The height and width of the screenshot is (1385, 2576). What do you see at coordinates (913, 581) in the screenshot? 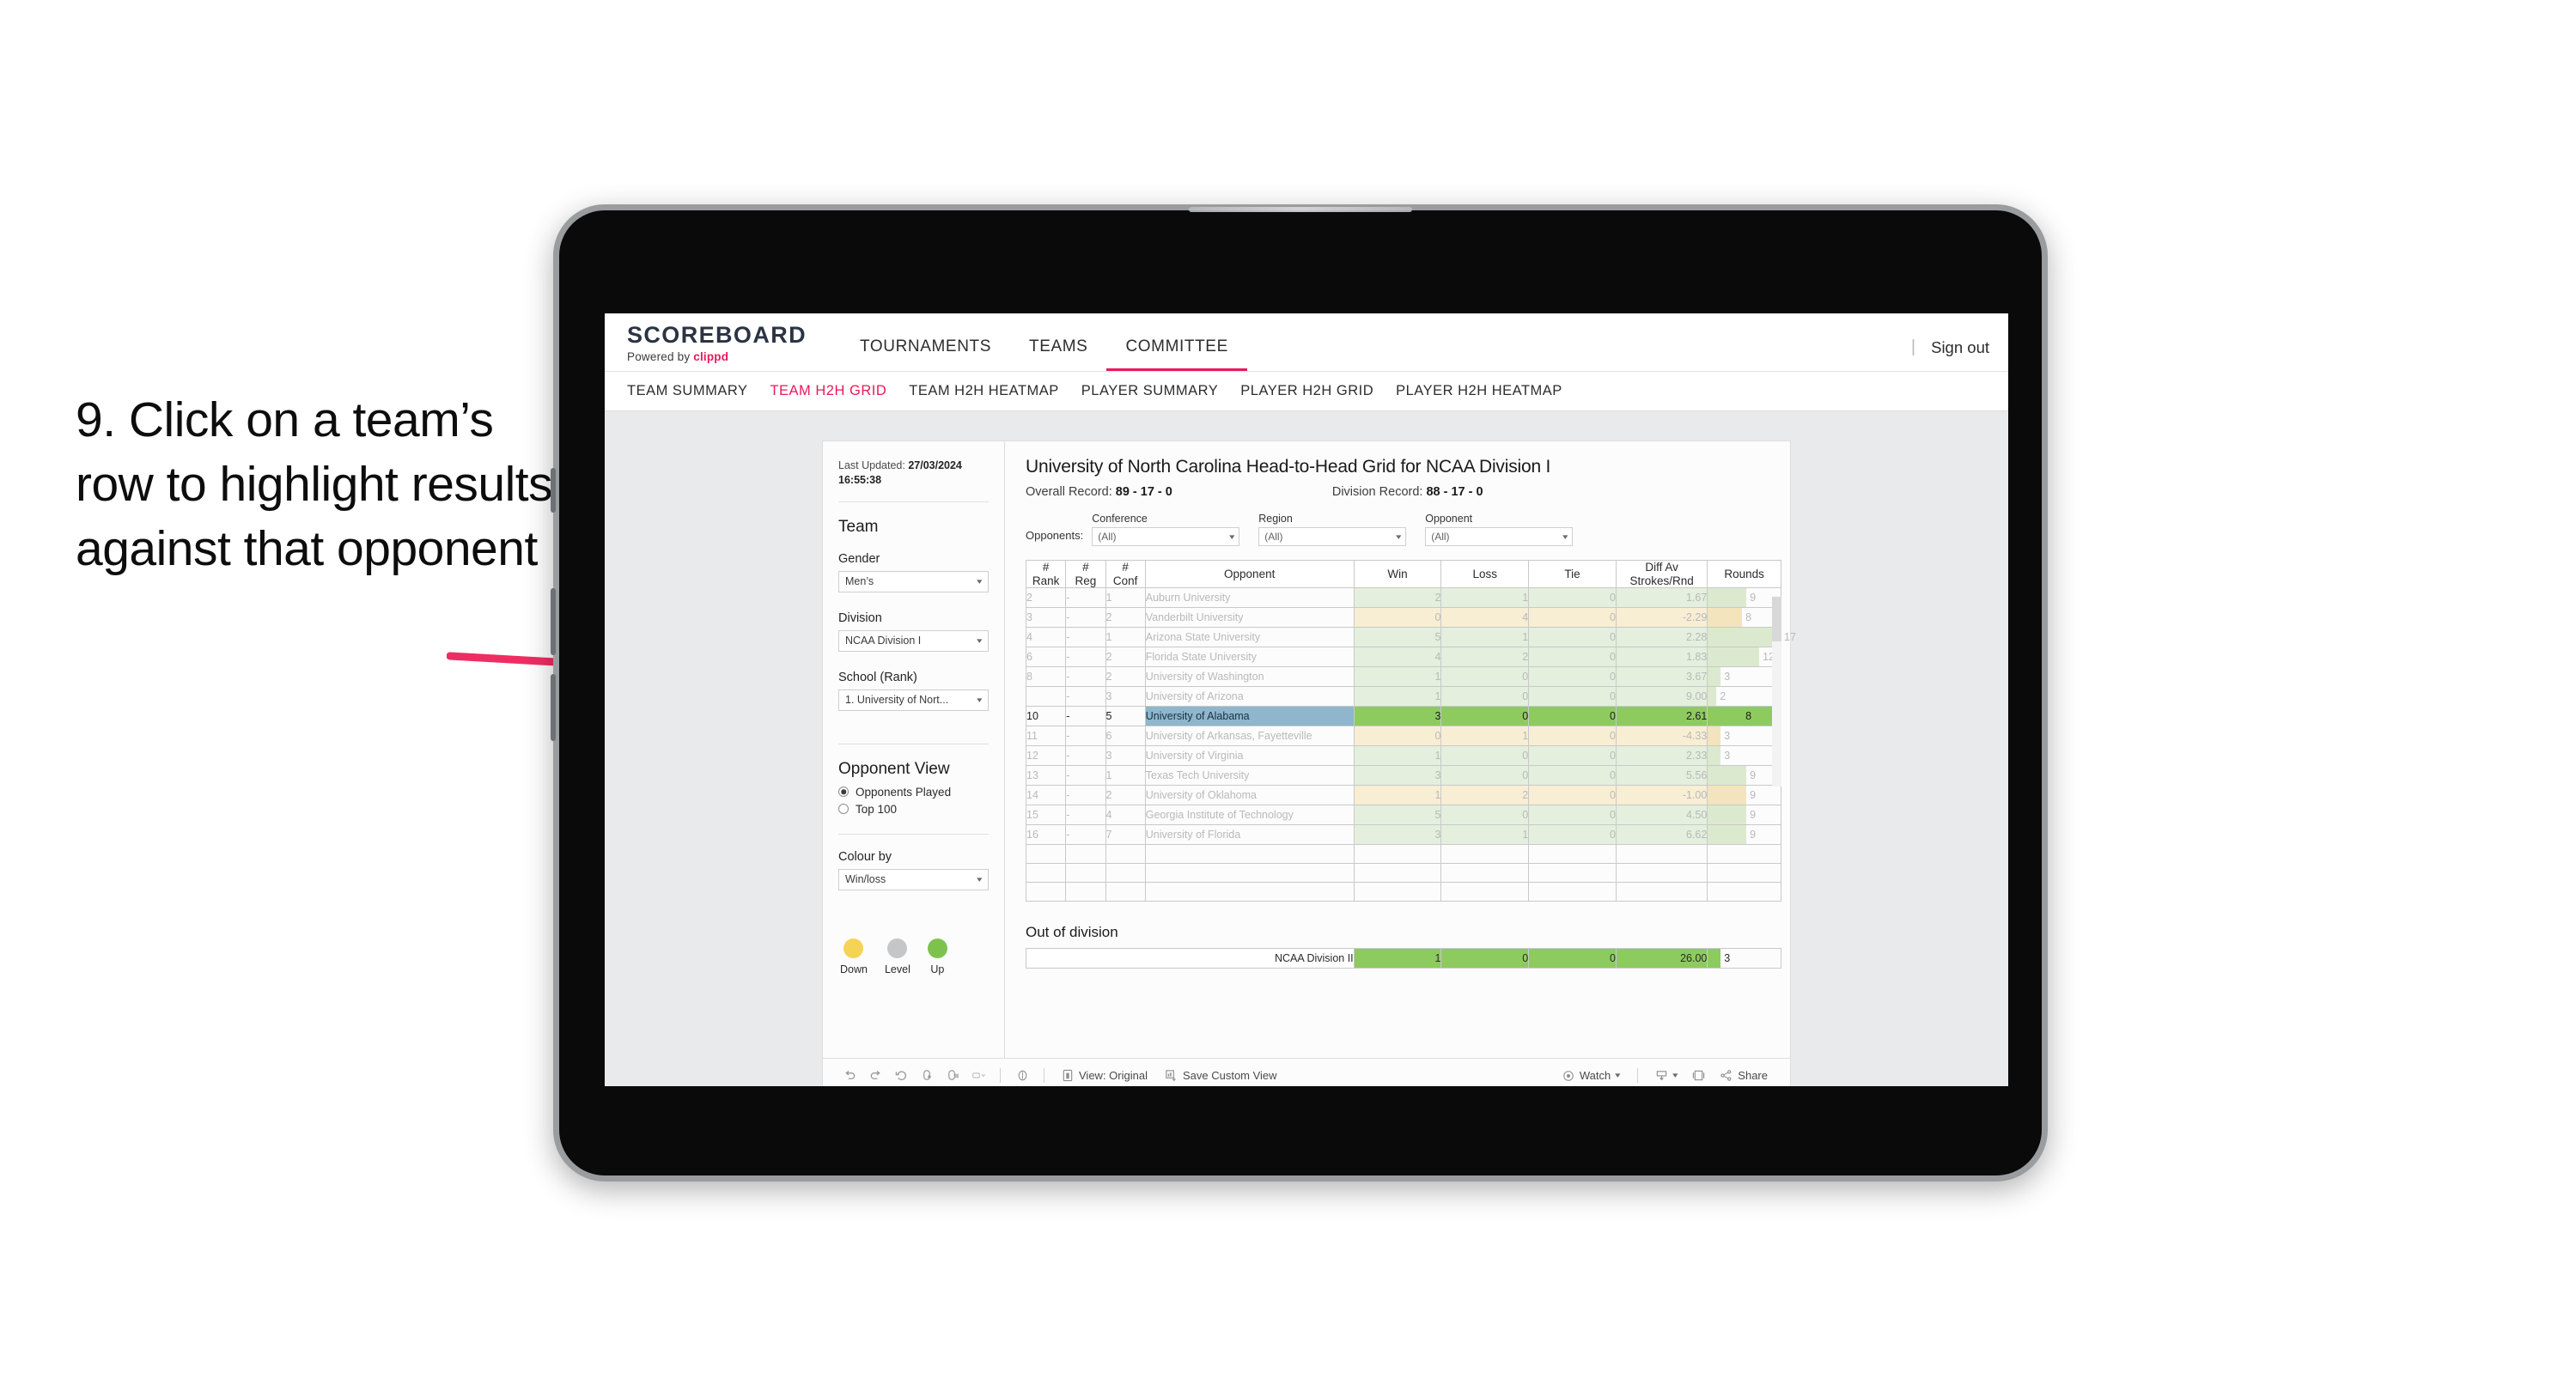
I see `gender-select: Men’s ▾` at bounding box center [913, 581].